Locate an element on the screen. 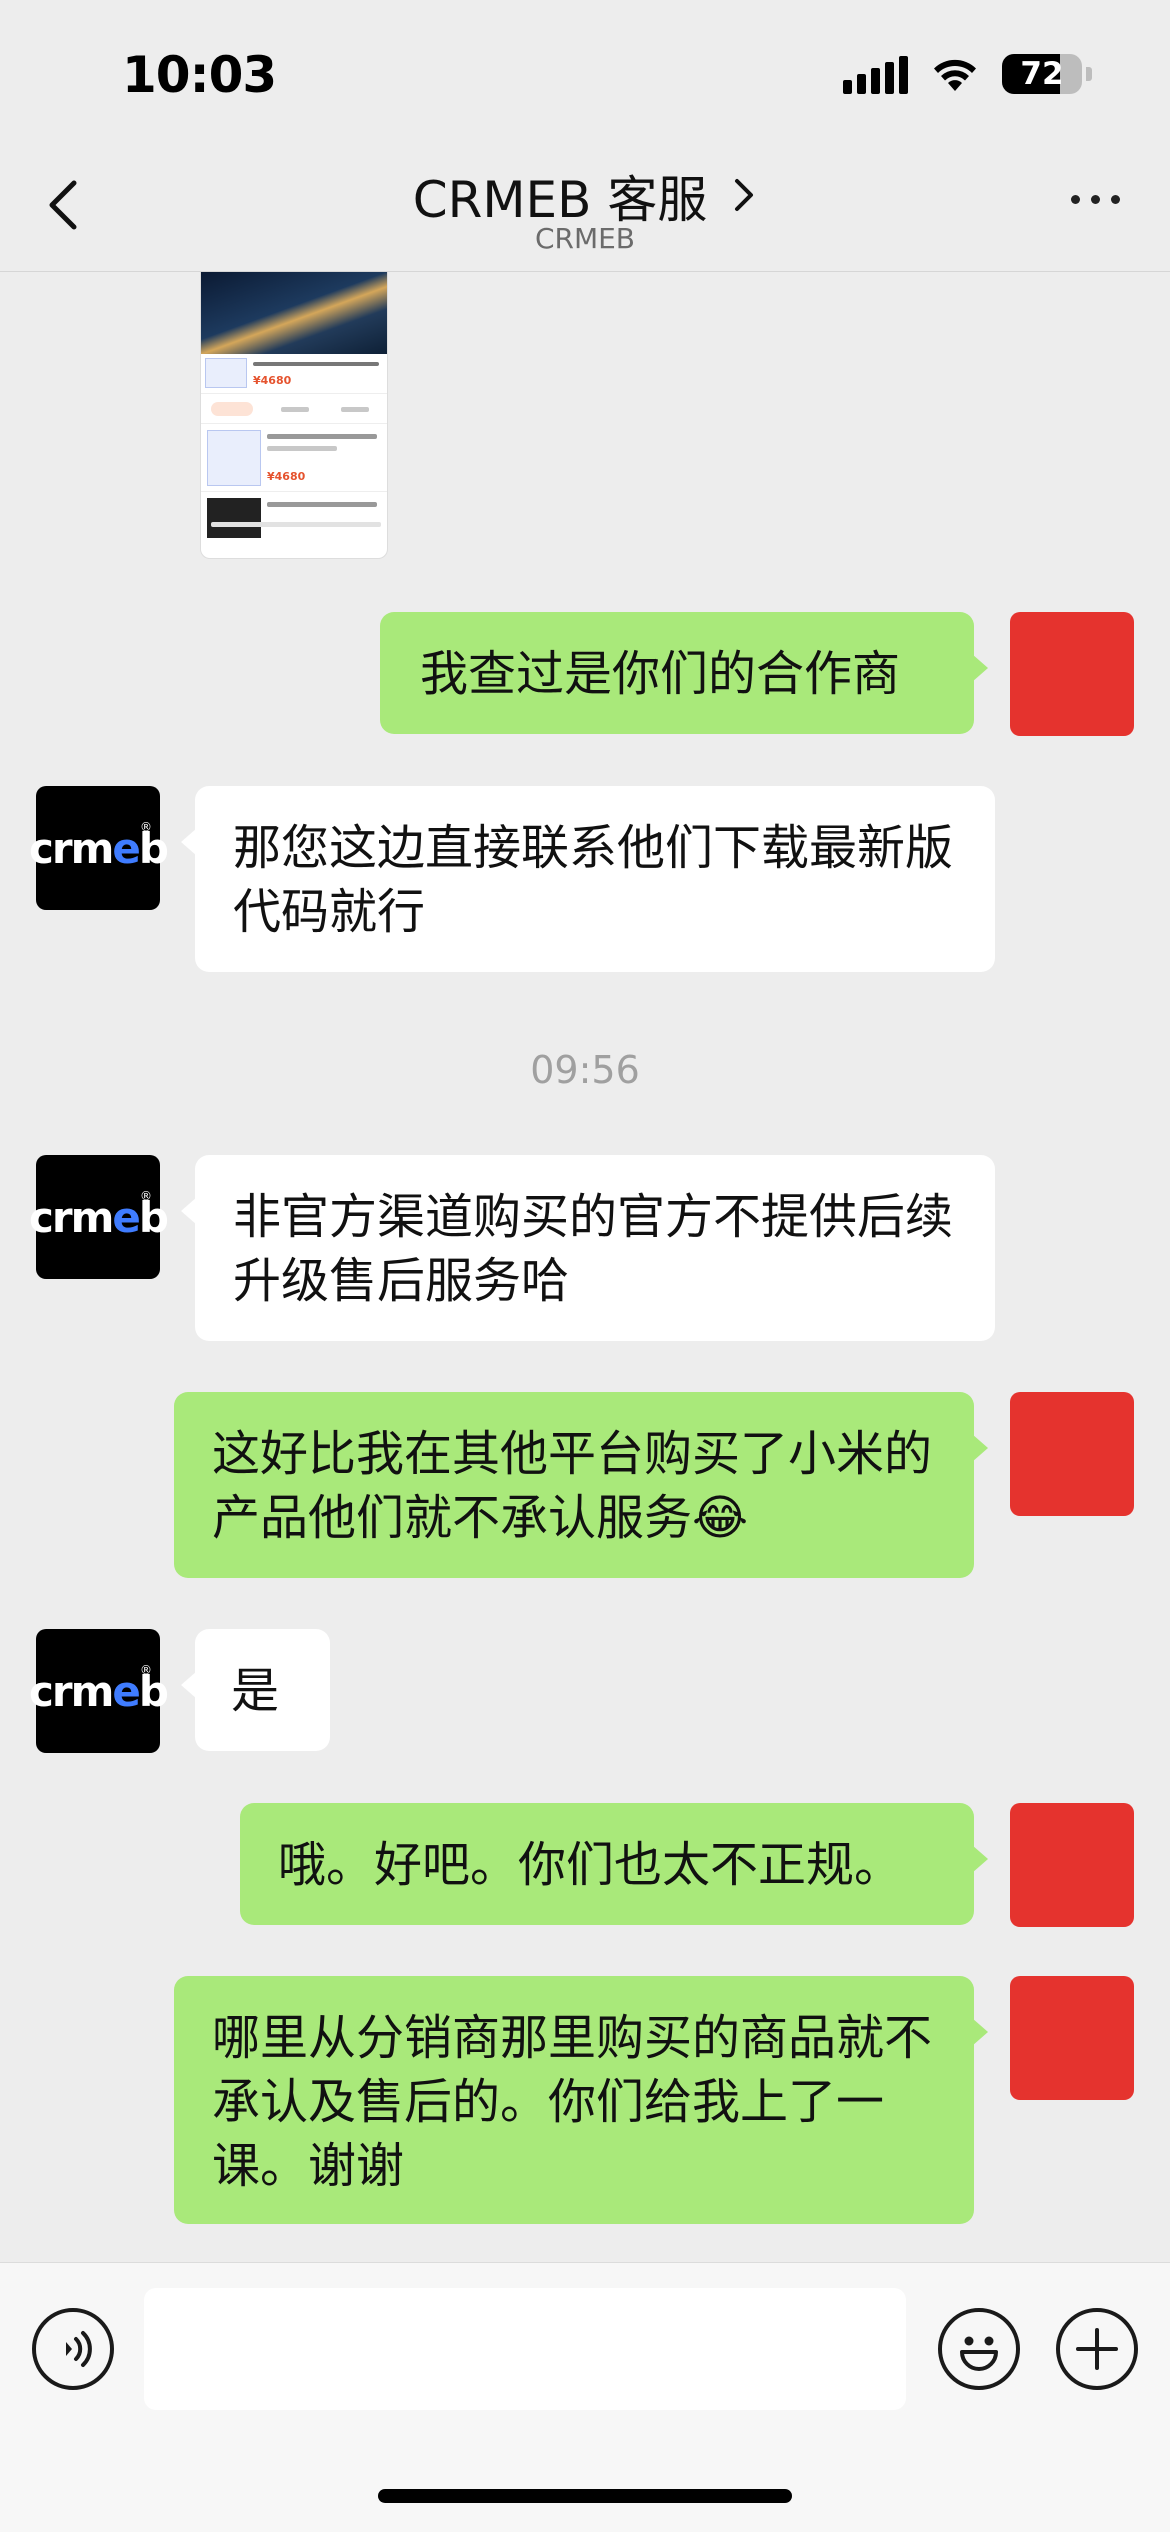 The width and height of the screenshot is (1170, 2532). add-icon is located at coordinates (1097, 2349).